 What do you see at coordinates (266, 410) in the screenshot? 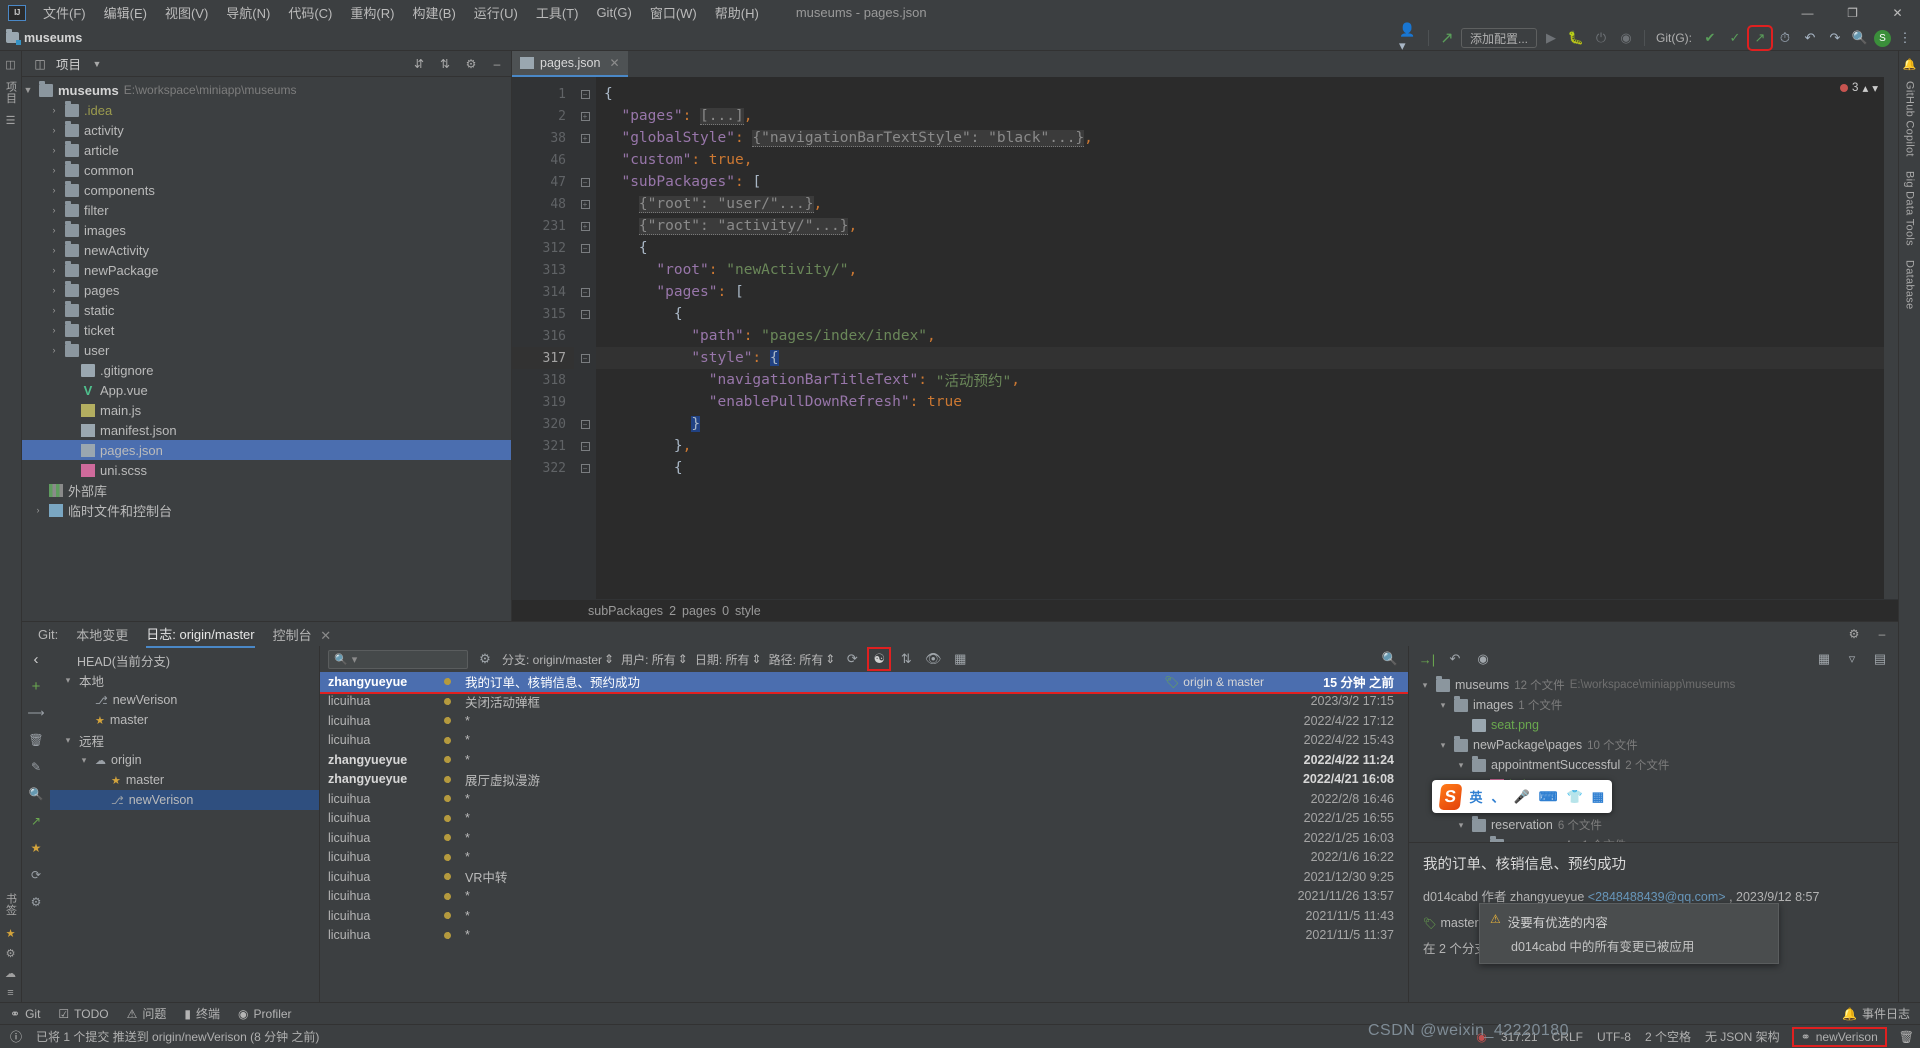
I see `tree-node-main-js: main.js` at bounding box center [266, 410].